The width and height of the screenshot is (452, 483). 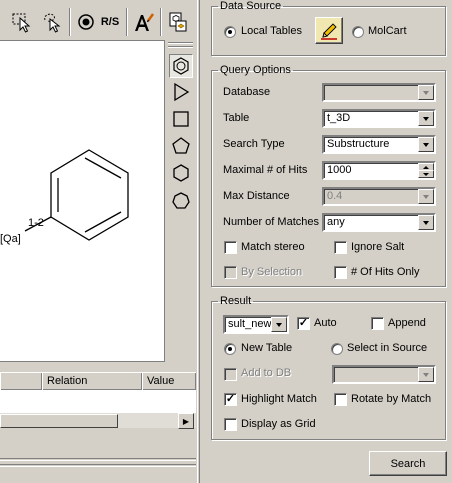 I want to click on database-label: Database, so click(x=247, y=92).